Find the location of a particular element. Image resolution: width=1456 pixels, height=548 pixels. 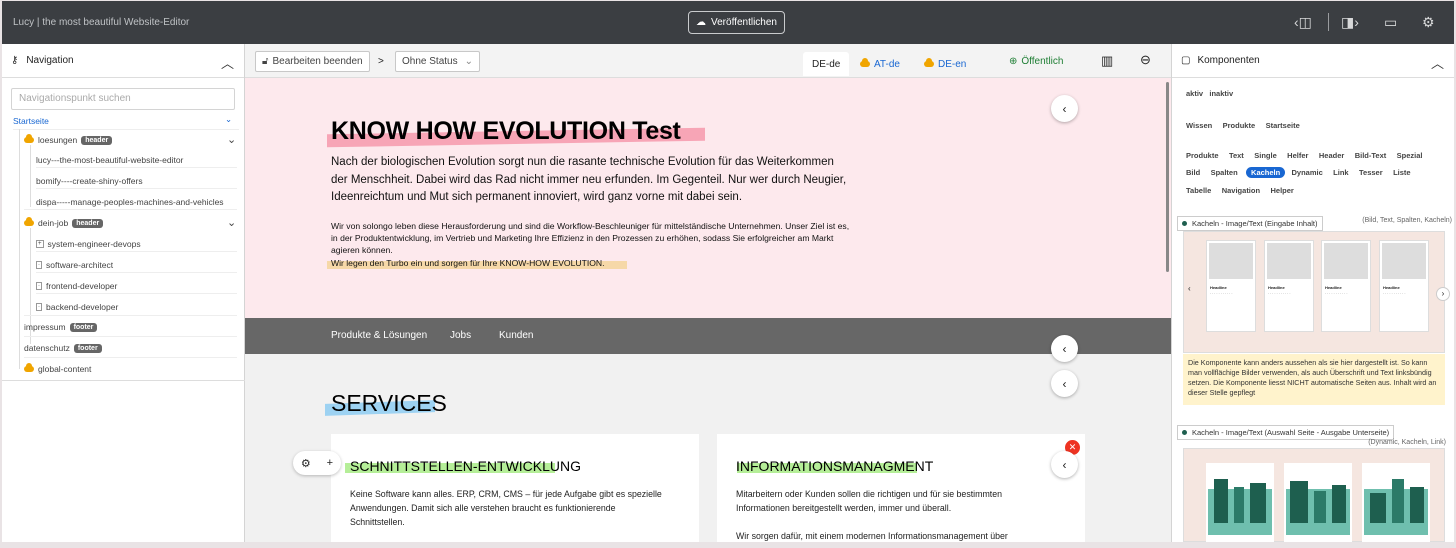

tag: Tesser is located at coordinates (1371, 172).